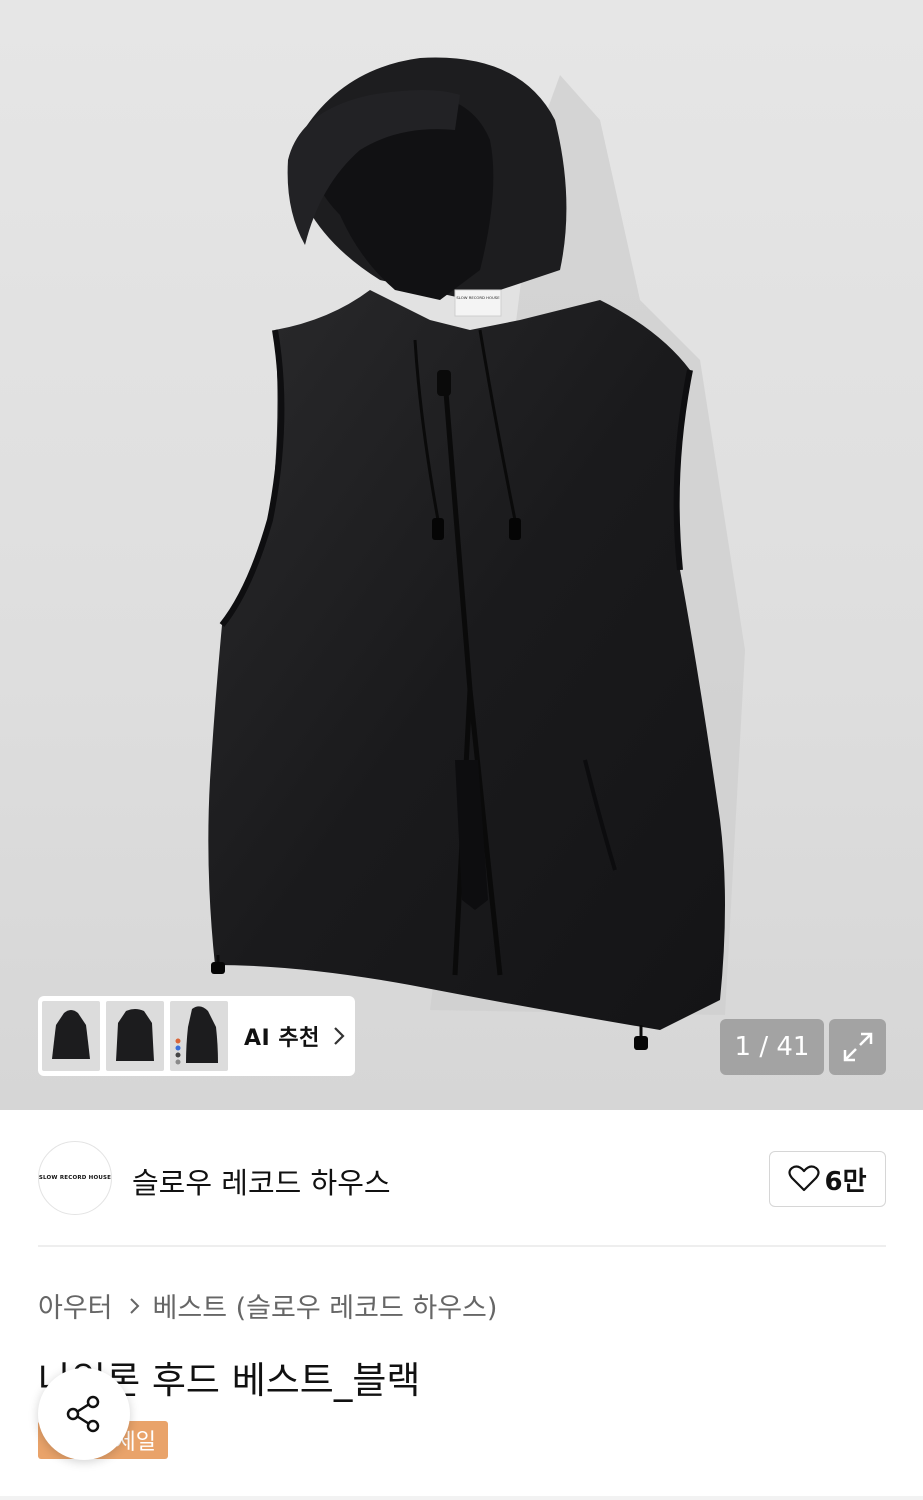 The image size is (923, 1500). What do you see at coordinates (325, 1305) in the screenshot?
I see `breadcrumb-subcategory: 베스트 (슬로우 레코드 하우스)` at bounding box center [325, 1305].